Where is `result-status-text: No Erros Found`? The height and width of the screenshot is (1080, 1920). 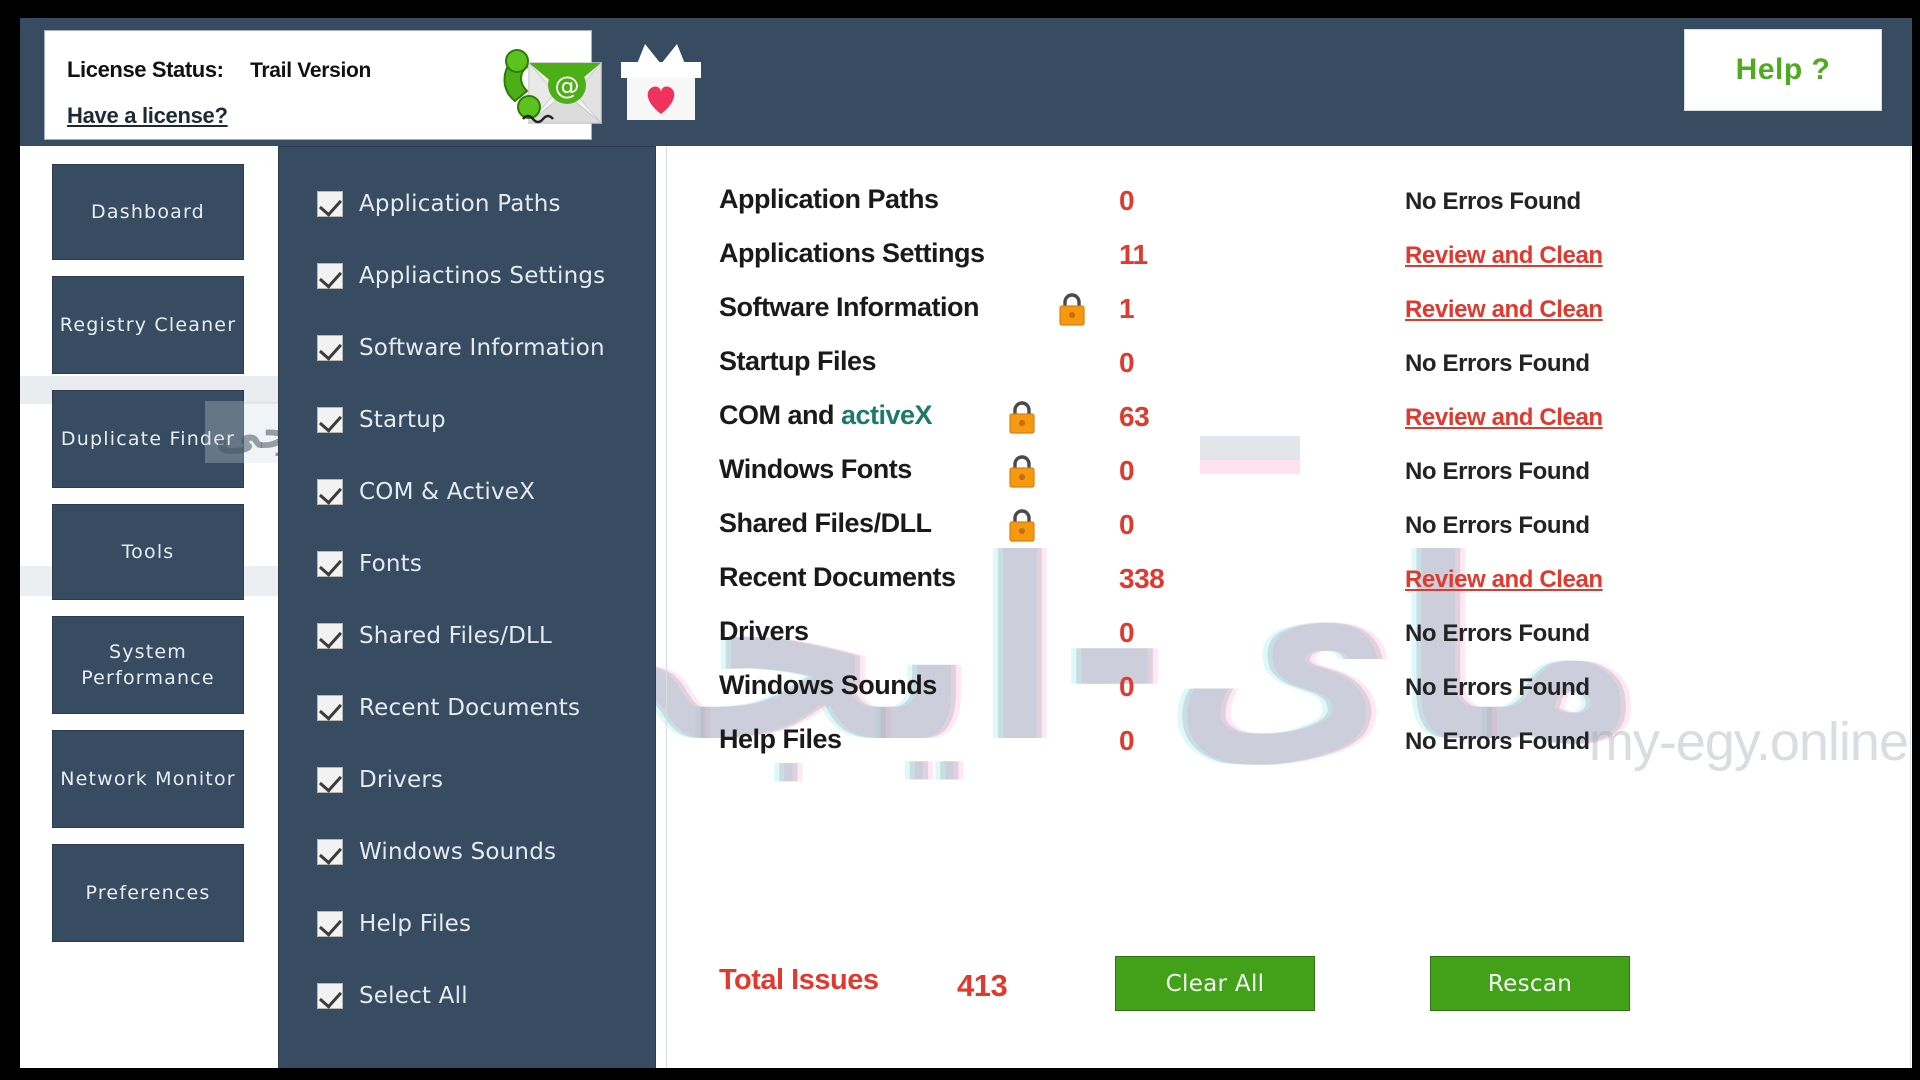
result-status-text: No Erros Found is located at coordinates (1493, 201).